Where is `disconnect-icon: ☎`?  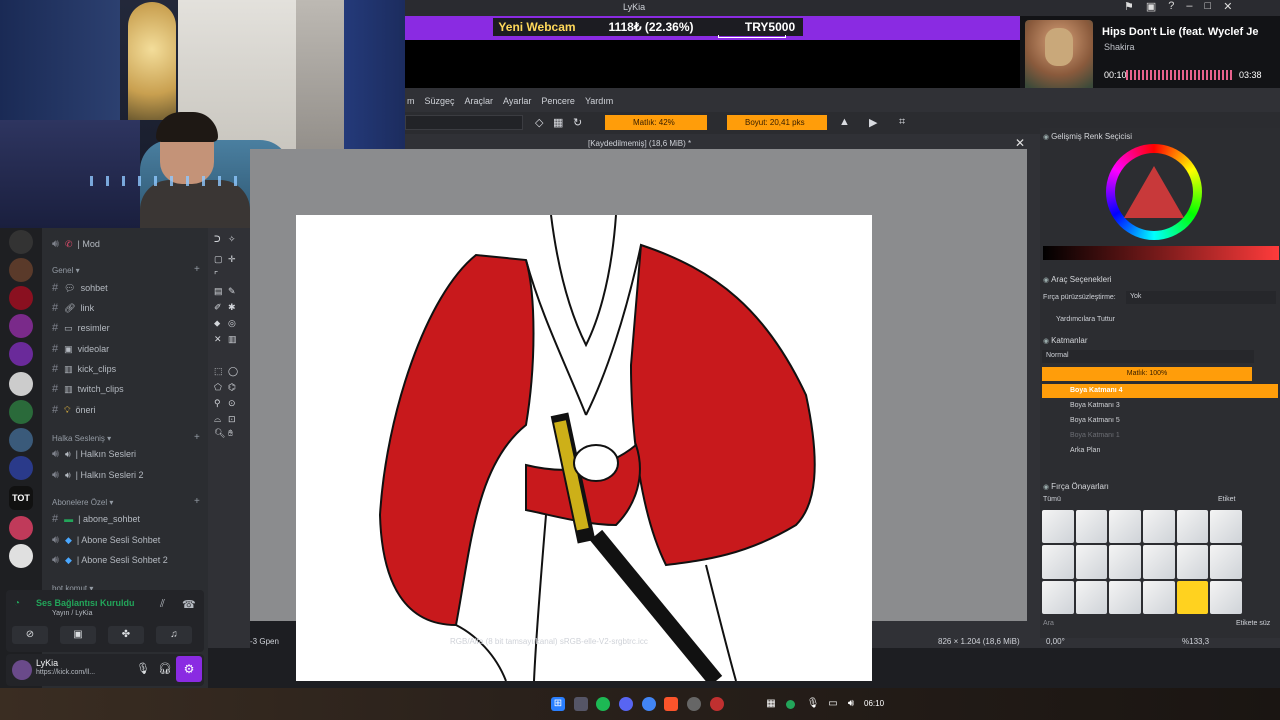 disconnect-icon: ☎ is located at coordinates (189, 604).